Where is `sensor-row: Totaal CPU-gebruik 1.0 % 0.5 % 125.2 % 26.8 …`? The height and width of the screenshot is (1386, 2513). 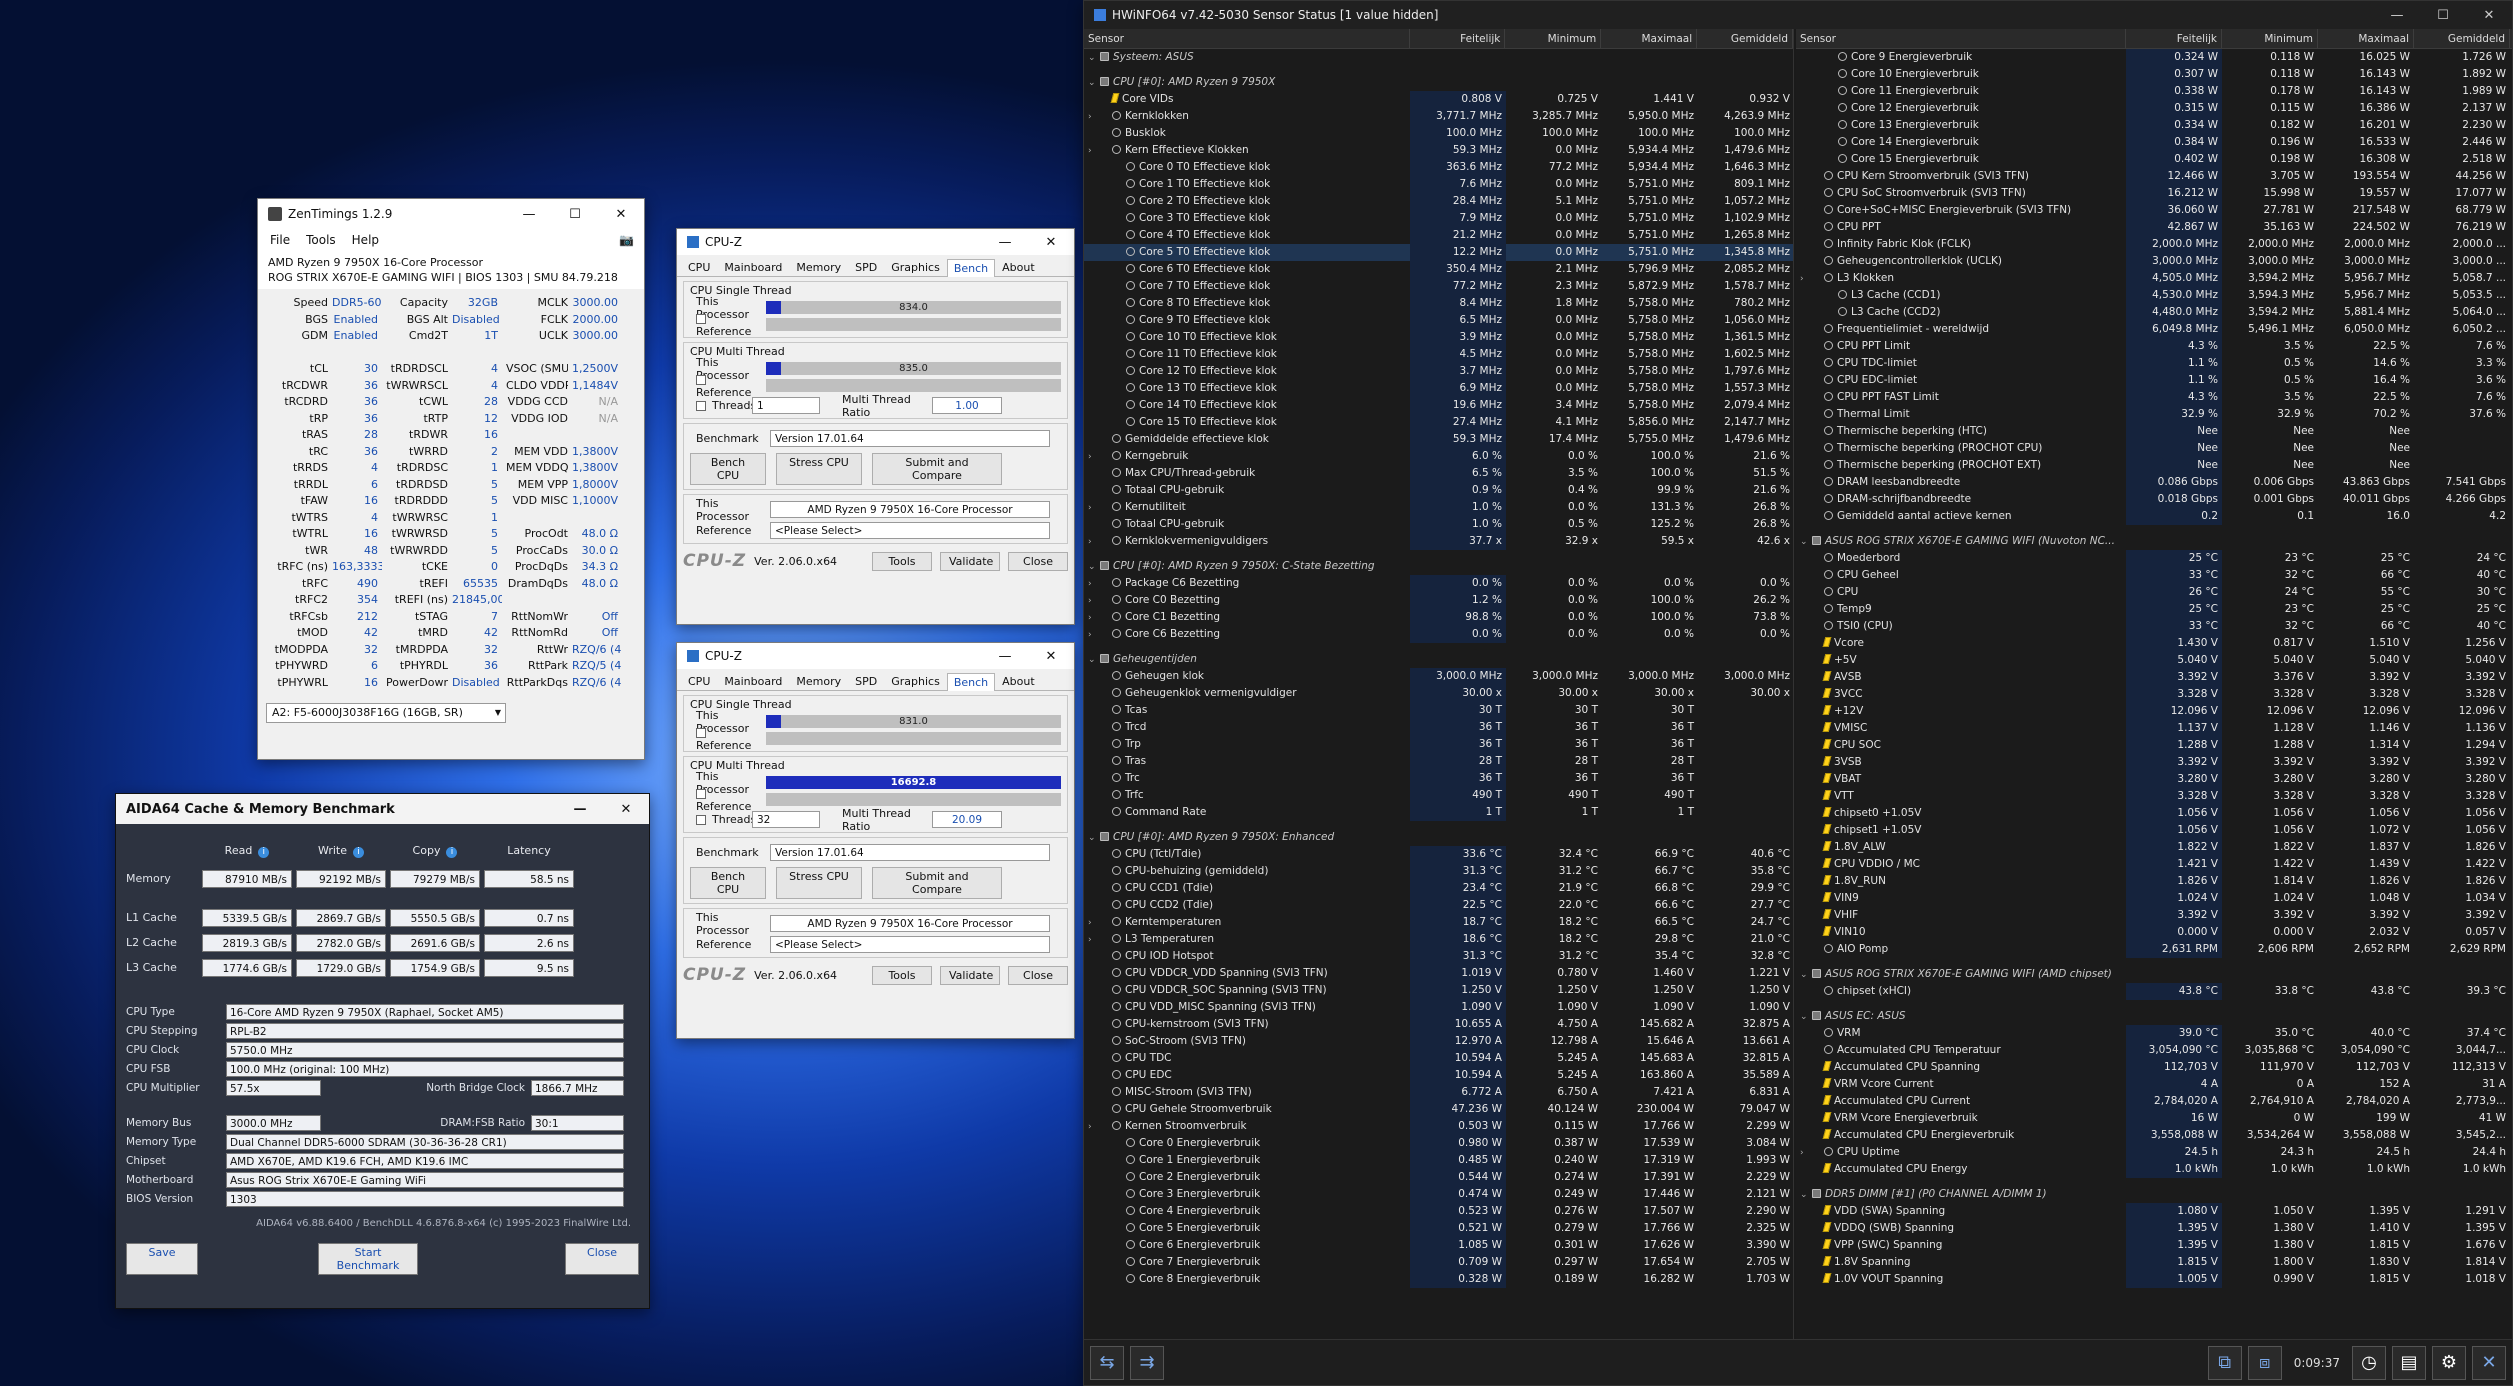
sensor-row: Totaal CPU-gebruik 1.0 % 0.5 % 125.2 % 26.8 … is located at coordinates (1438, 524).